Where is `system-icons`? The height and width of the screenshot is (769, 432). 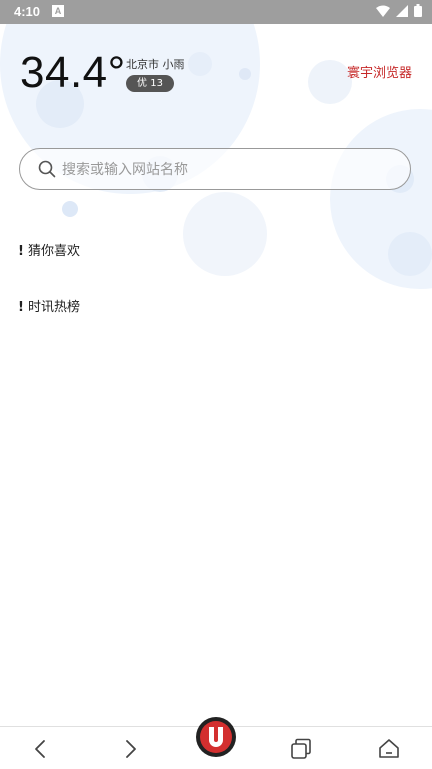
system-icons is located at coordinates (399, 10).